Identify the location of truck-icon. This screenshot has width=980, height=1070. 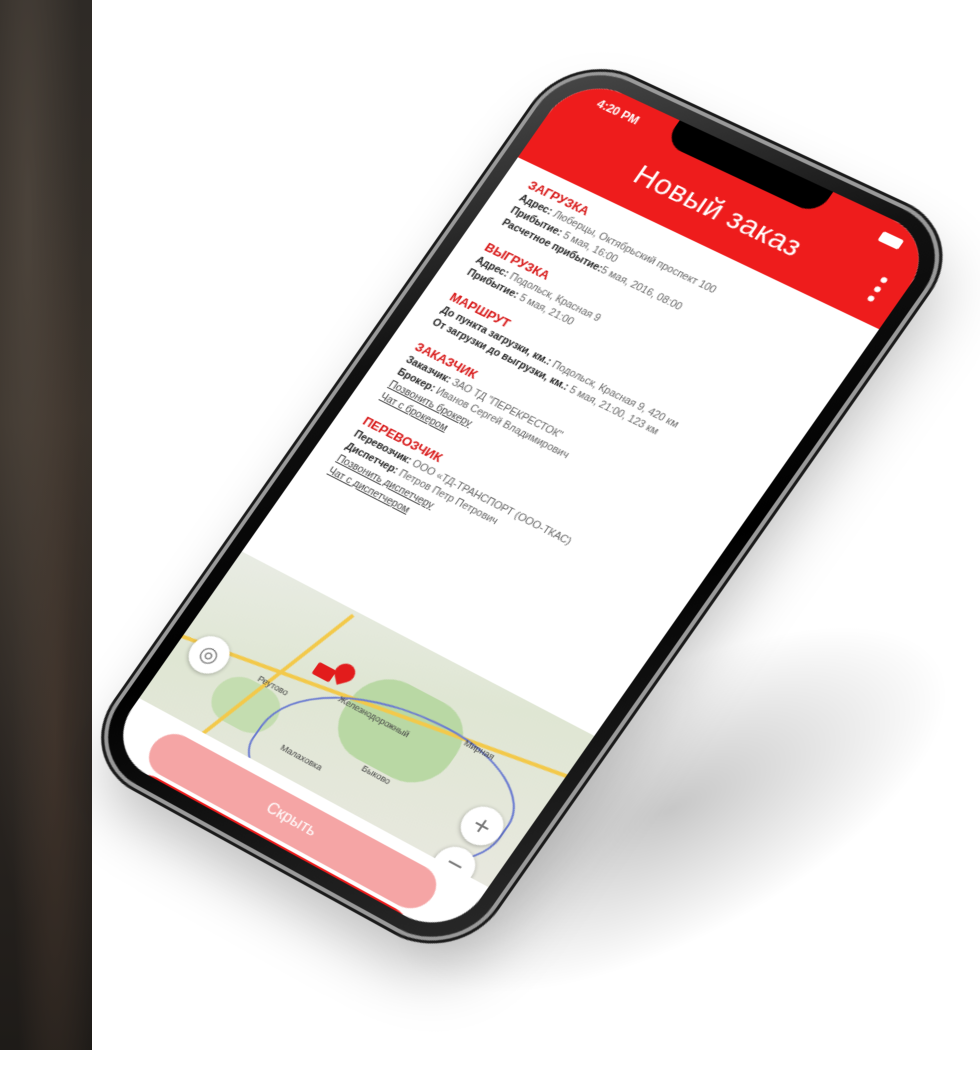
(324, 672).